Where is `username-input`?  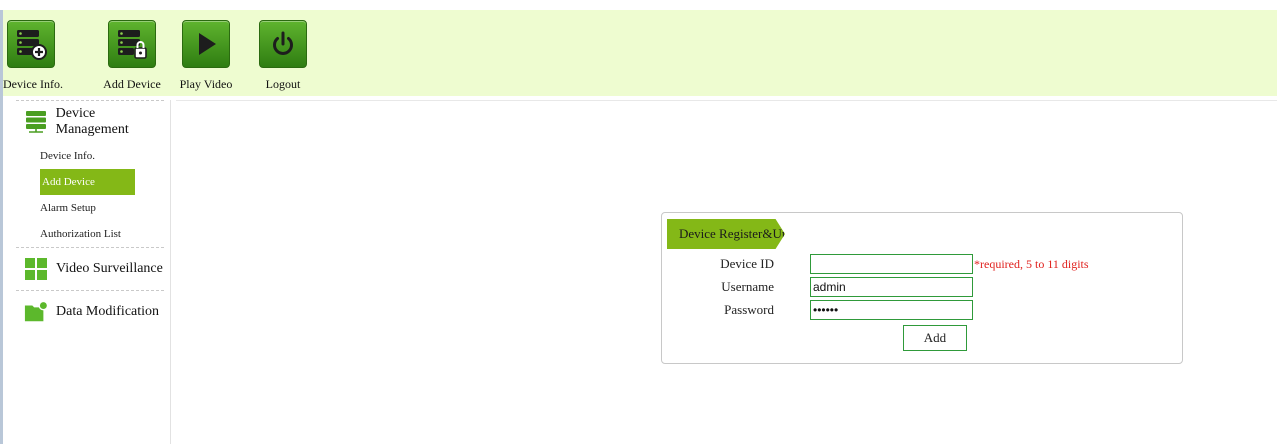 username-input is located at coordinates (891, 287).